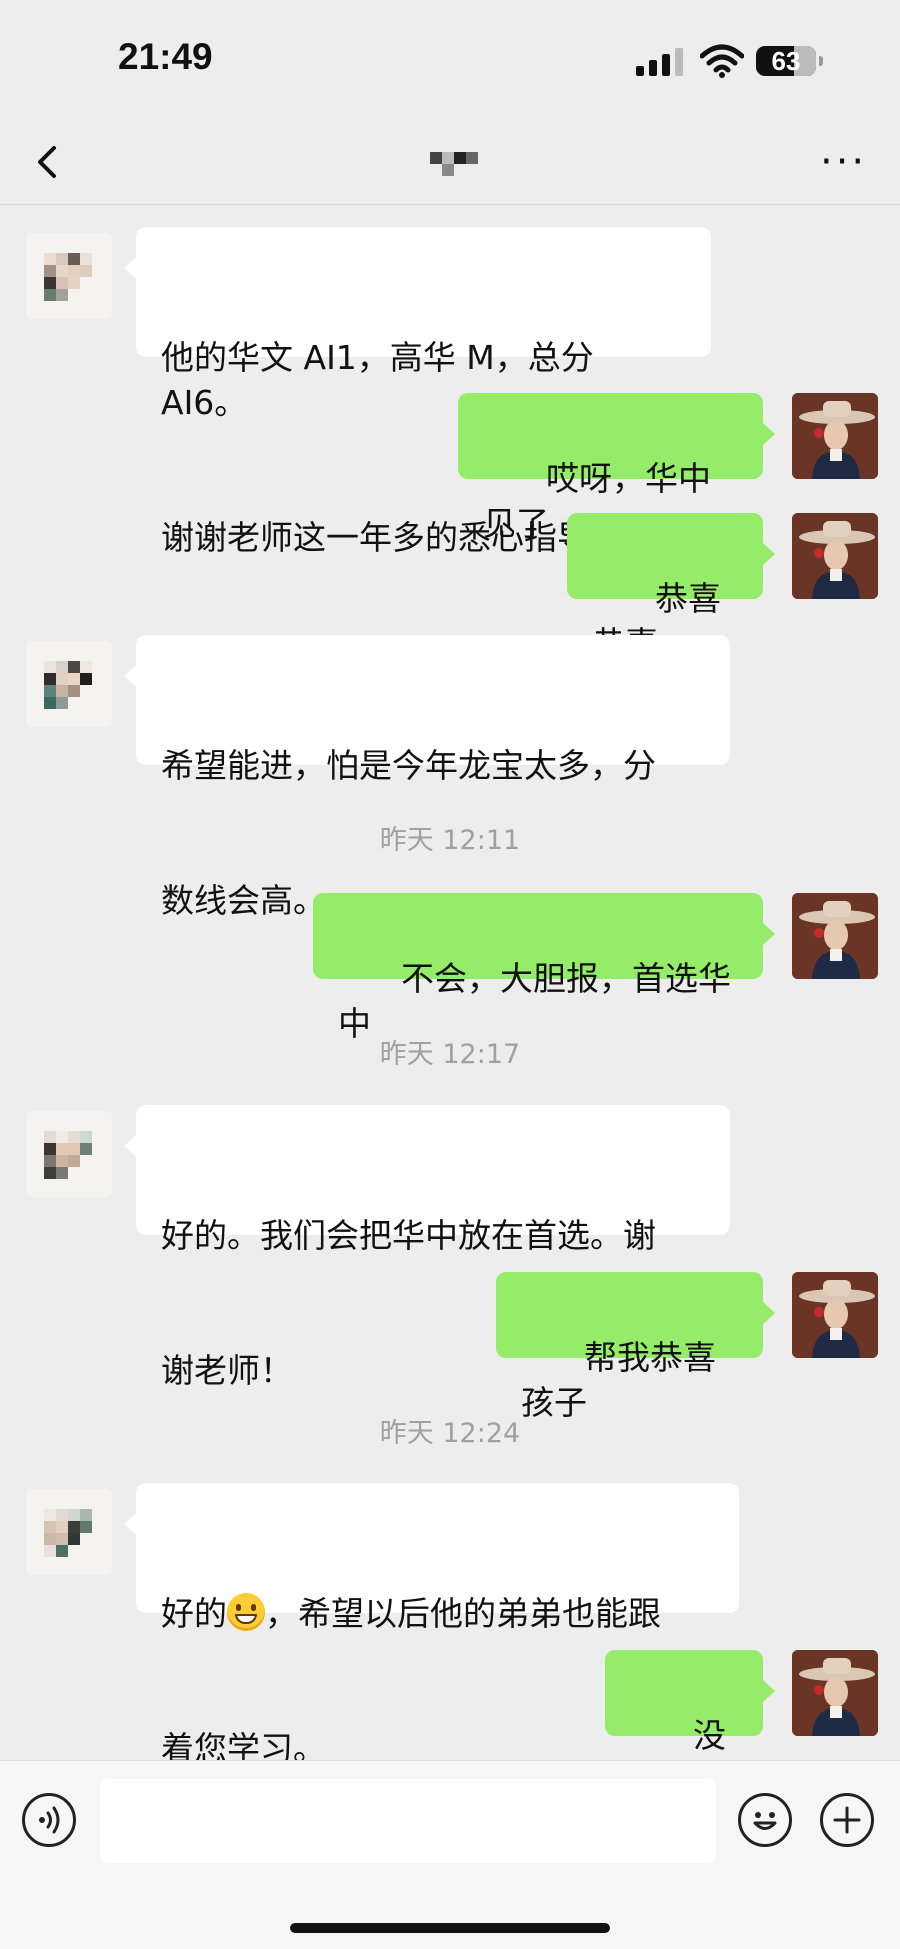 This screenshot has width=900, height=1949. What do you see at coordinates (463, 1613) in the screenshot?
I see `message-text: ，希望以后他的弟弟也能跟` at bounding box center [463, 1613].